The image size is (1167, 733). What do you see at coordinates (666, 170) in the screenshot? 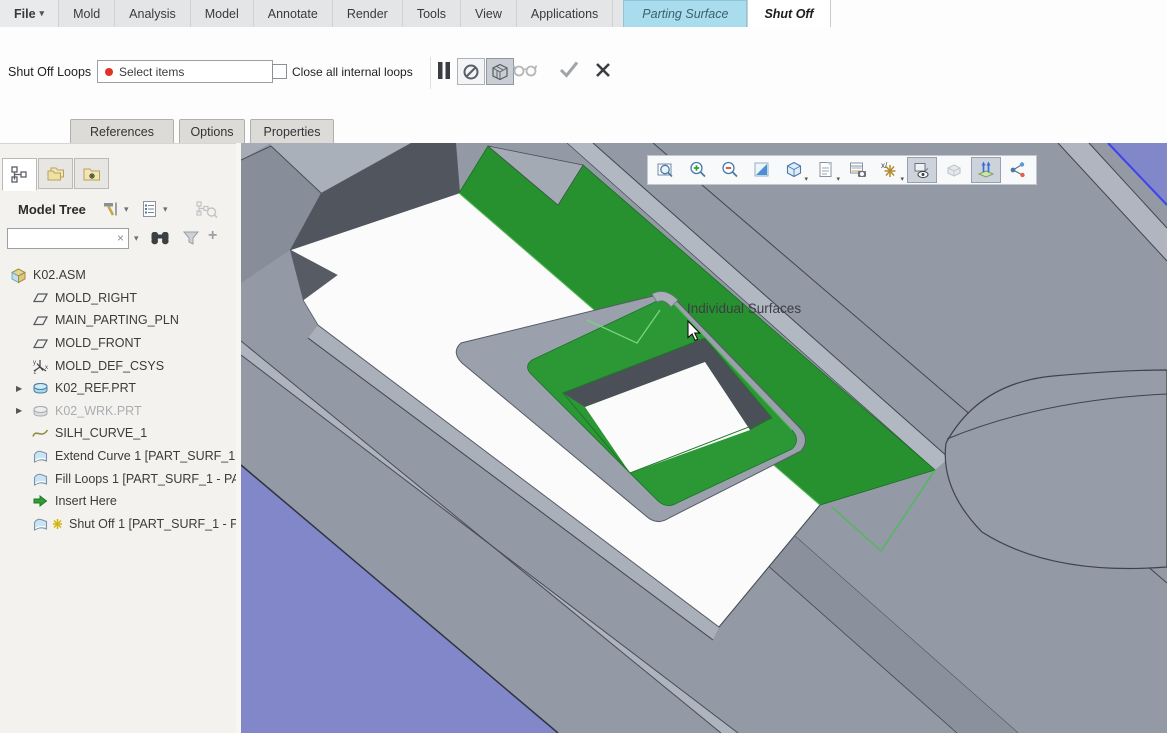
I see `refit-button` at bounding box center [666, 170].